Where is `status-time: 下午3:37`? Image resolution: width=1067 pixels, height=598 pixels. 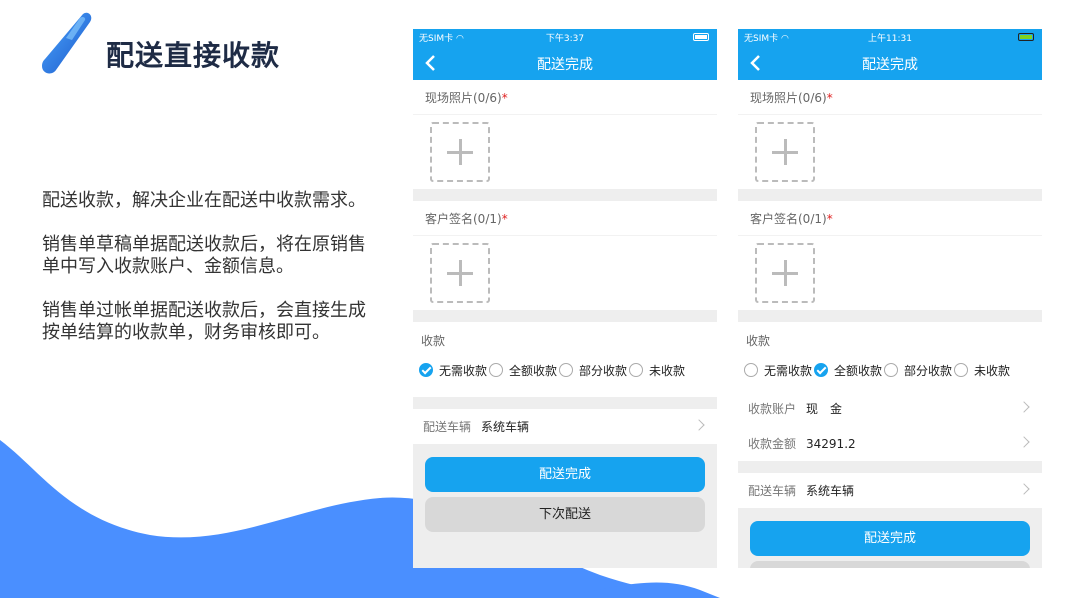 status-time: 下午3:37 is located at coordinates (565, 39).